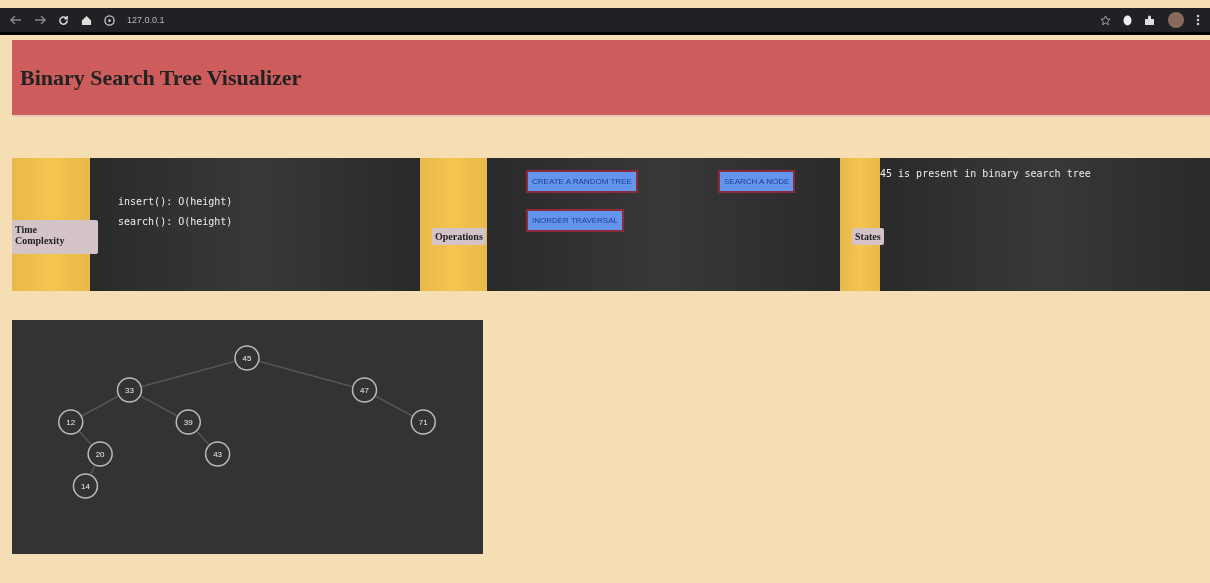 This screenshot has height=583, width=1210. I want to click on tree-node: 12, so click(71, 422).